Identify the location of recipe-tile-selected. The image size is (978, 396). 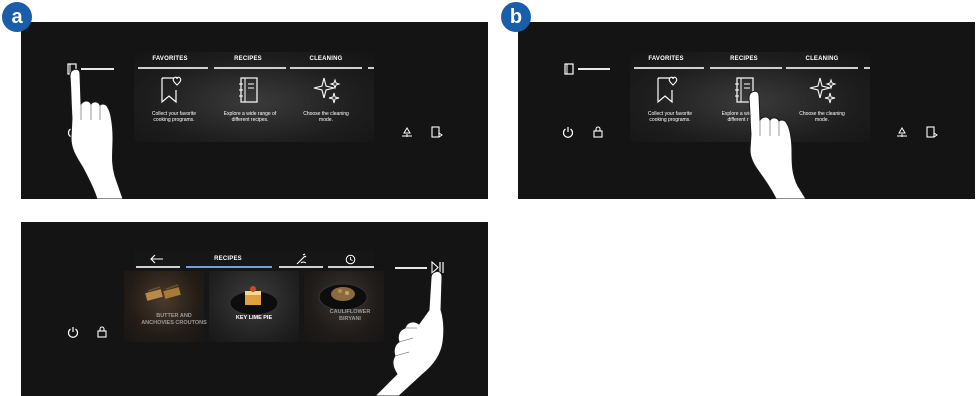
(254, 306).